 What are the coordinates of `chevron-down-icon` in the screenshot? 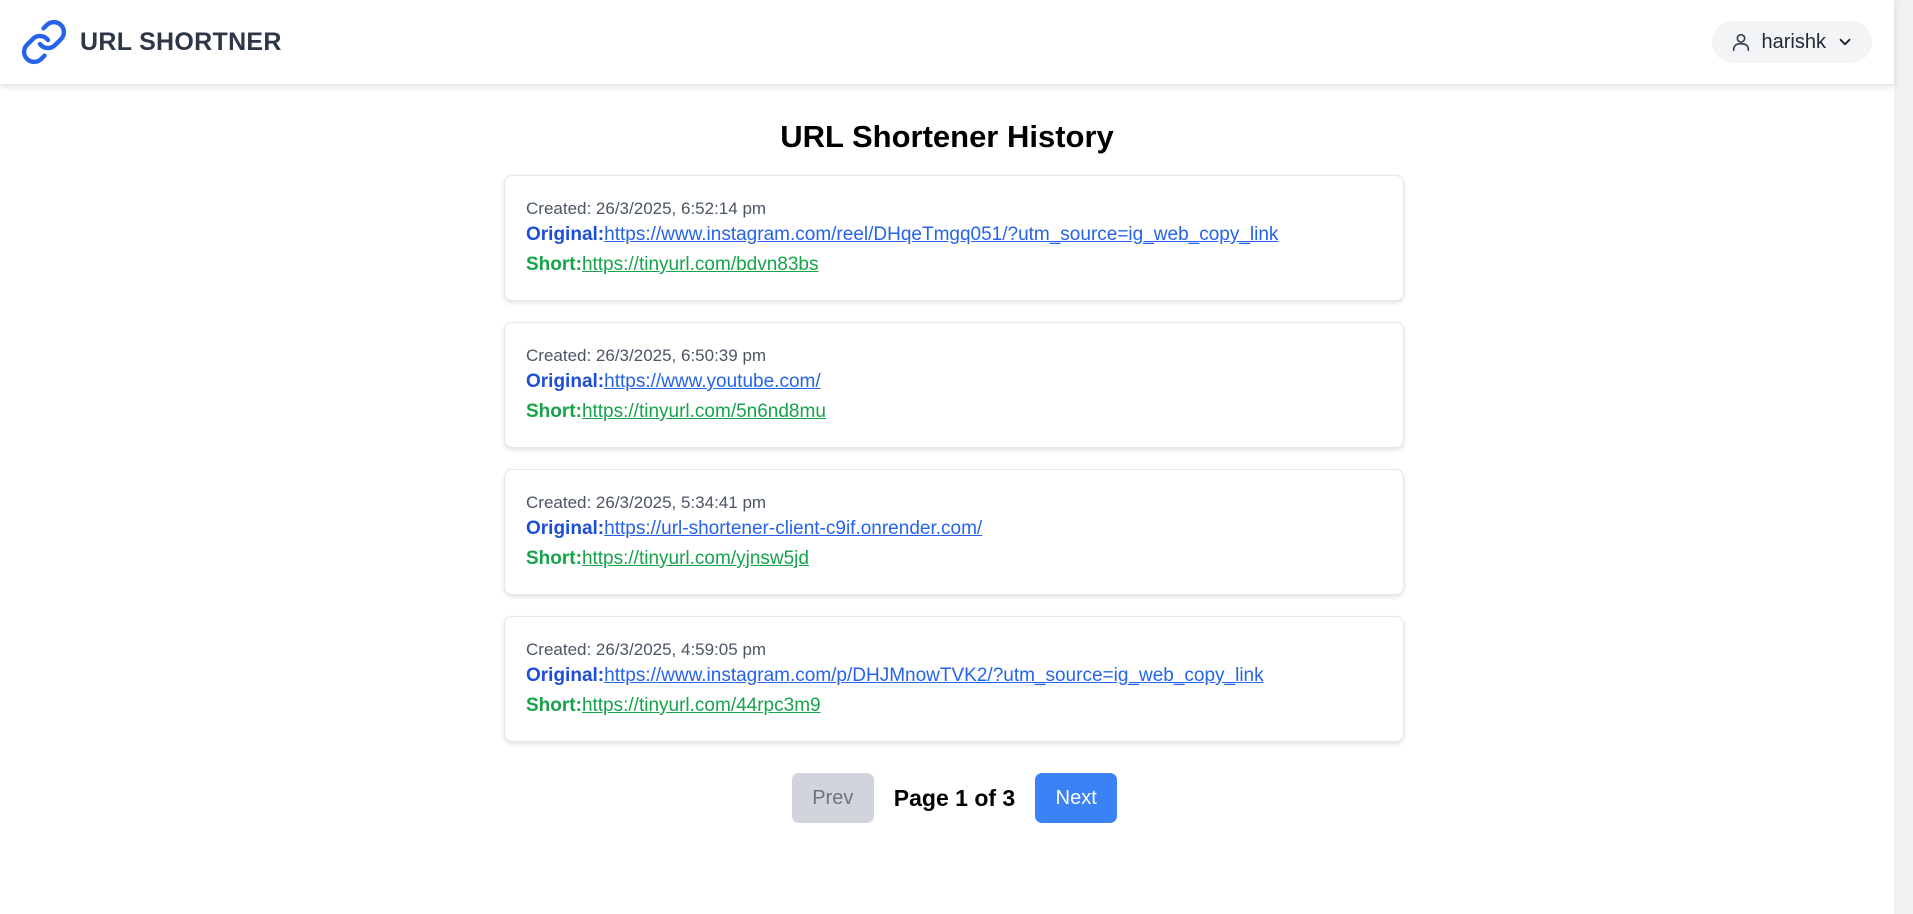 It's located at (1845, 42).